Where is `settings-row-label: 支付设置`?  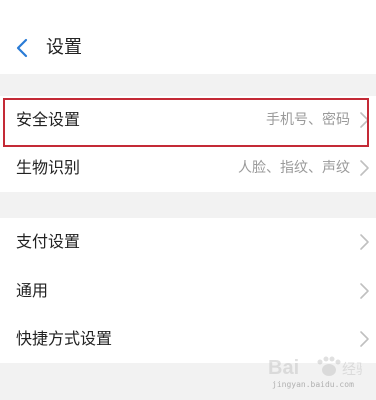
settings-row-label: 支付设置 is located at coordinates (48, 241).